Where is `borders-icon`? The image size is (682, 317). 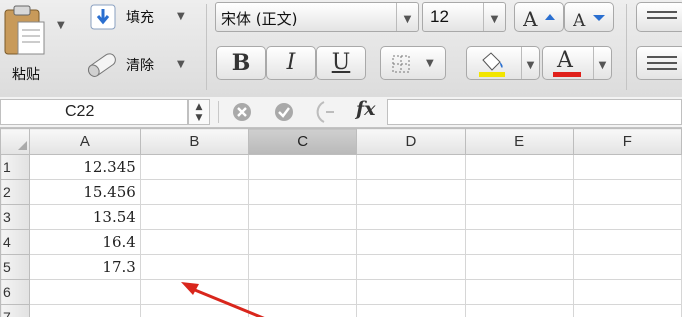 borders-icon is located at coordinates (401, 64).